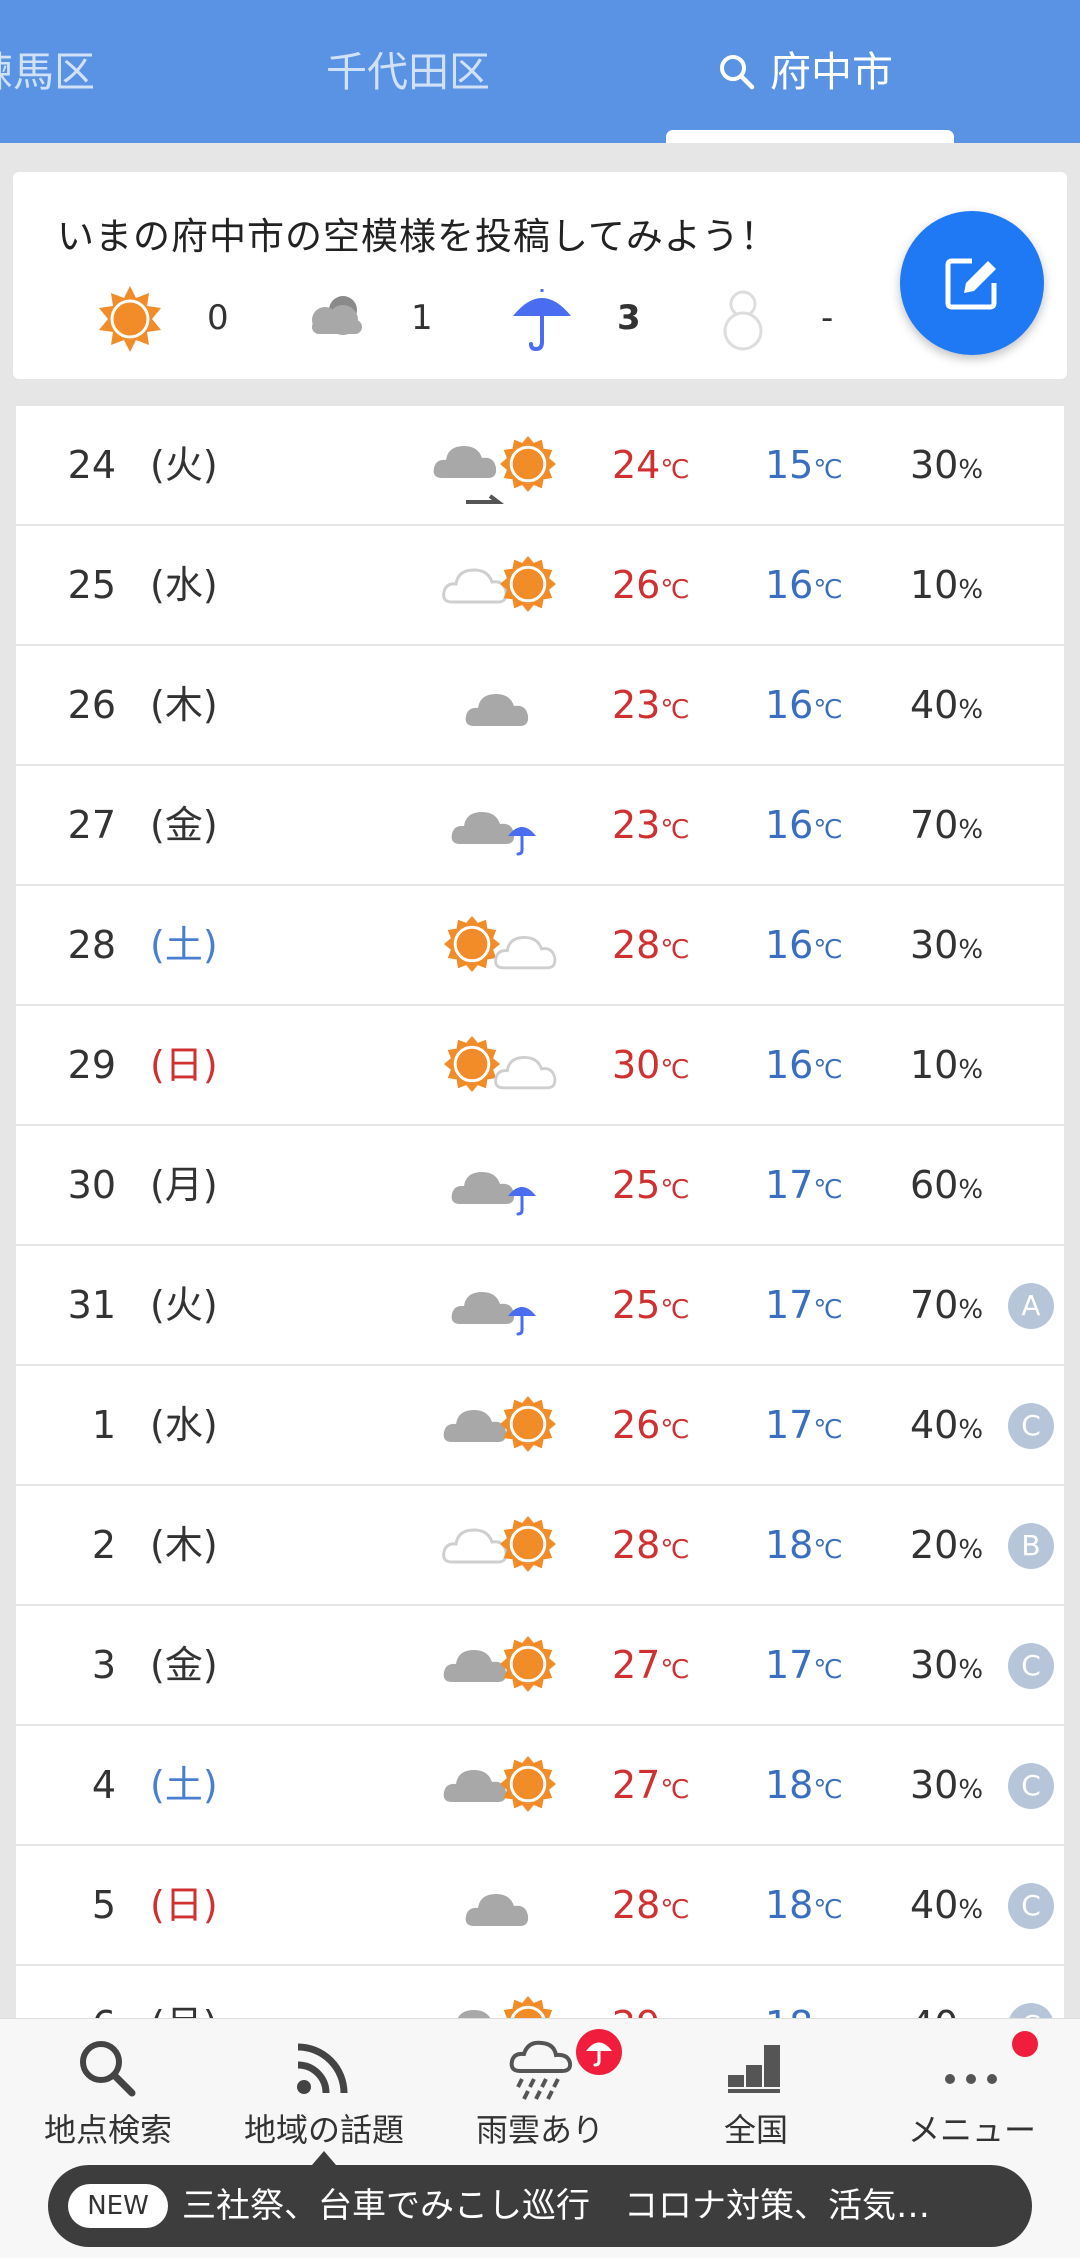 This screenshot has height=2258, width=1080. What do you see at coordinates (540, 705) in the screenshot?
I see `forecast-row: 26 (木) 23℃ 16℃ 40%` at bounding box center [540, 705].